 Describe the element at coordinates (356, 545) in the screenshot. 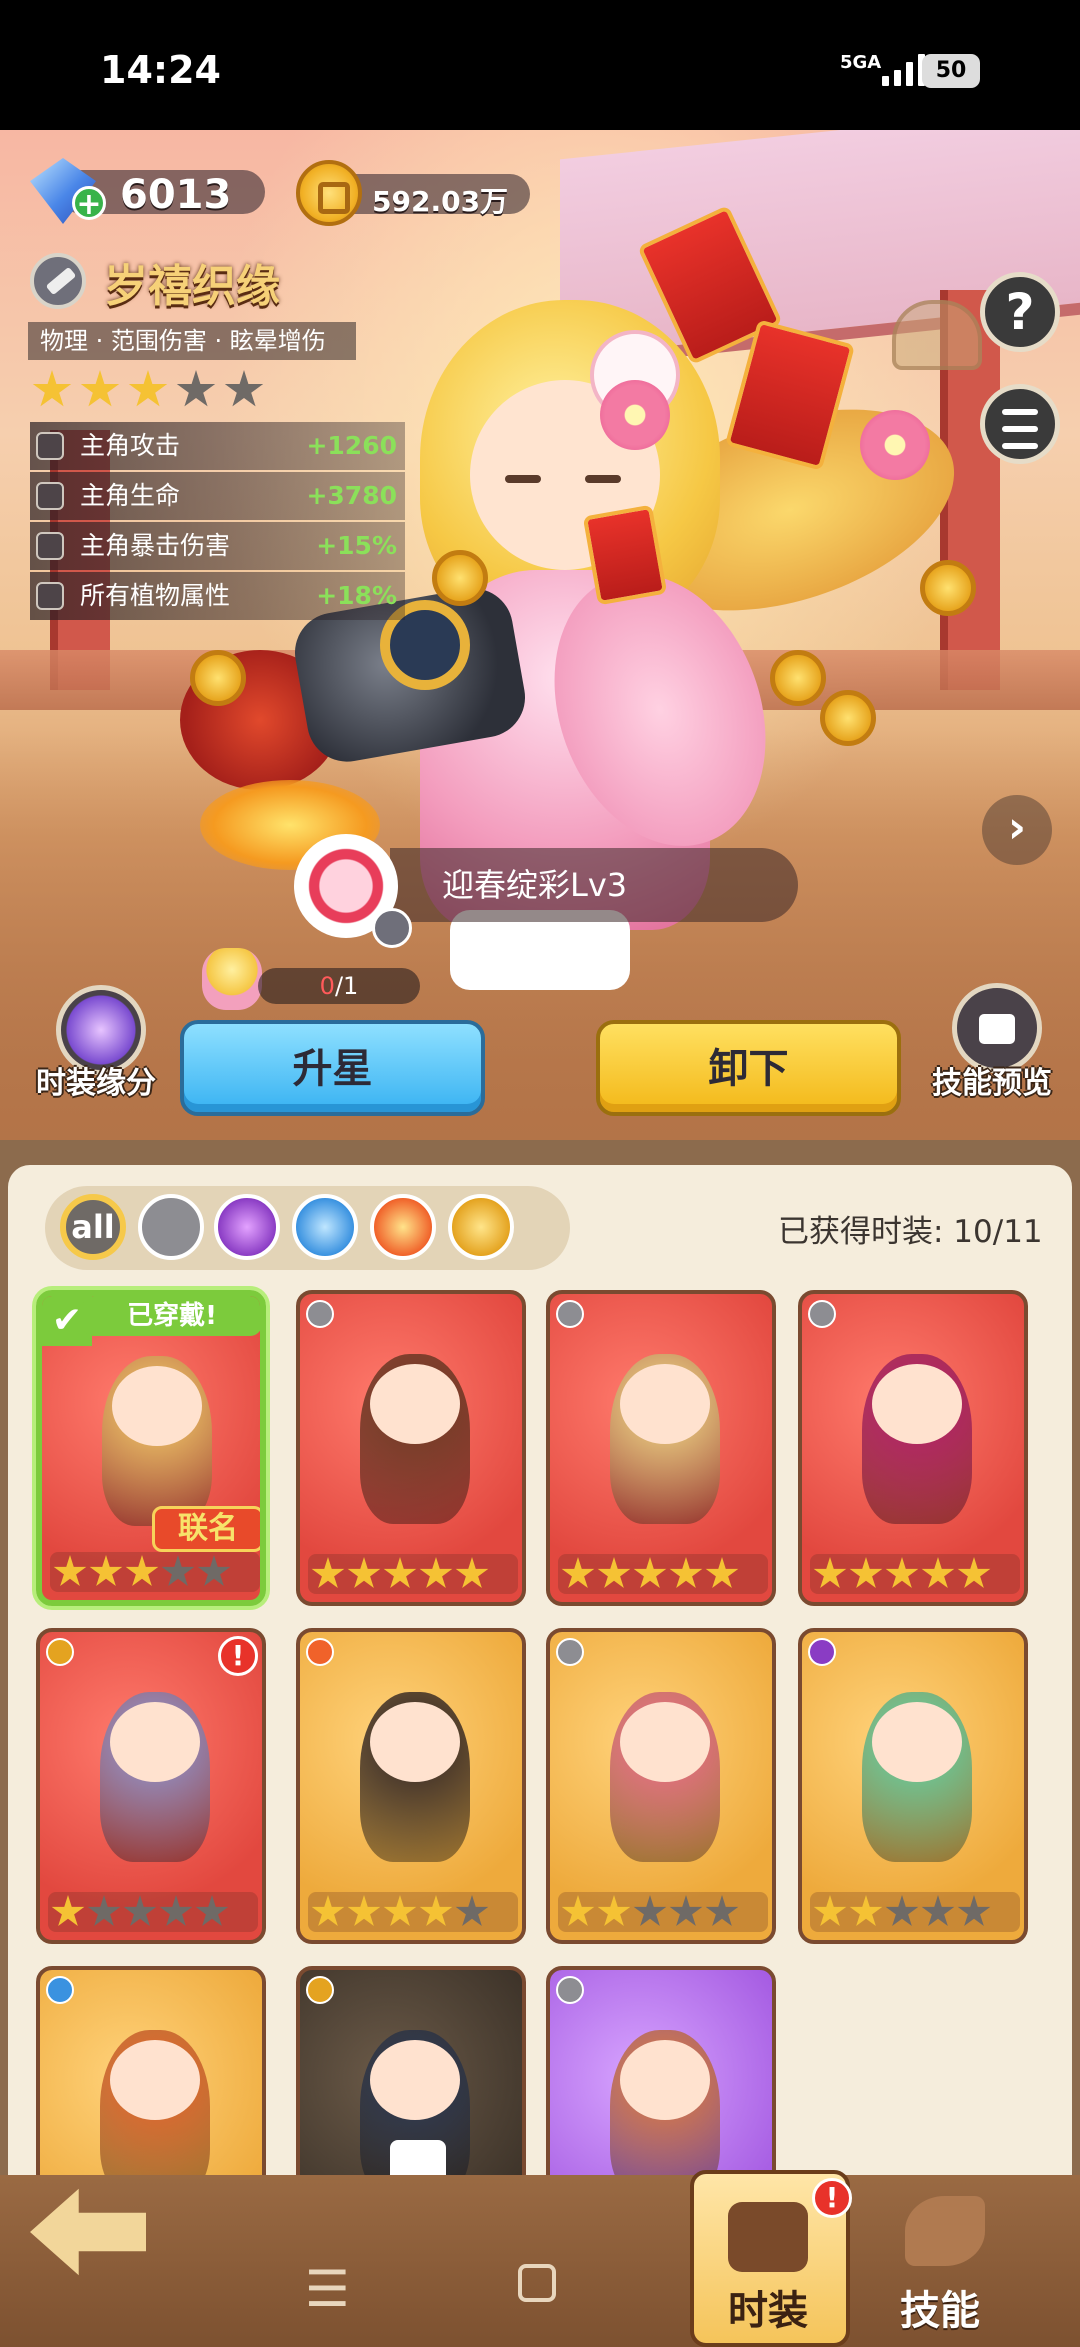

I see `stat-value: +15%` at that location.